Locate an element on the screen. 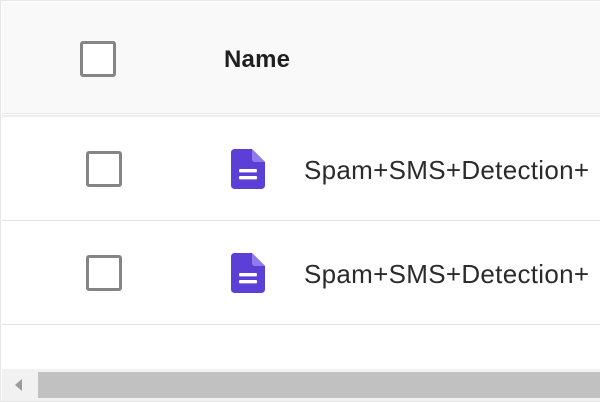  scrollbar-thumb is located at coordinates (319, 385).